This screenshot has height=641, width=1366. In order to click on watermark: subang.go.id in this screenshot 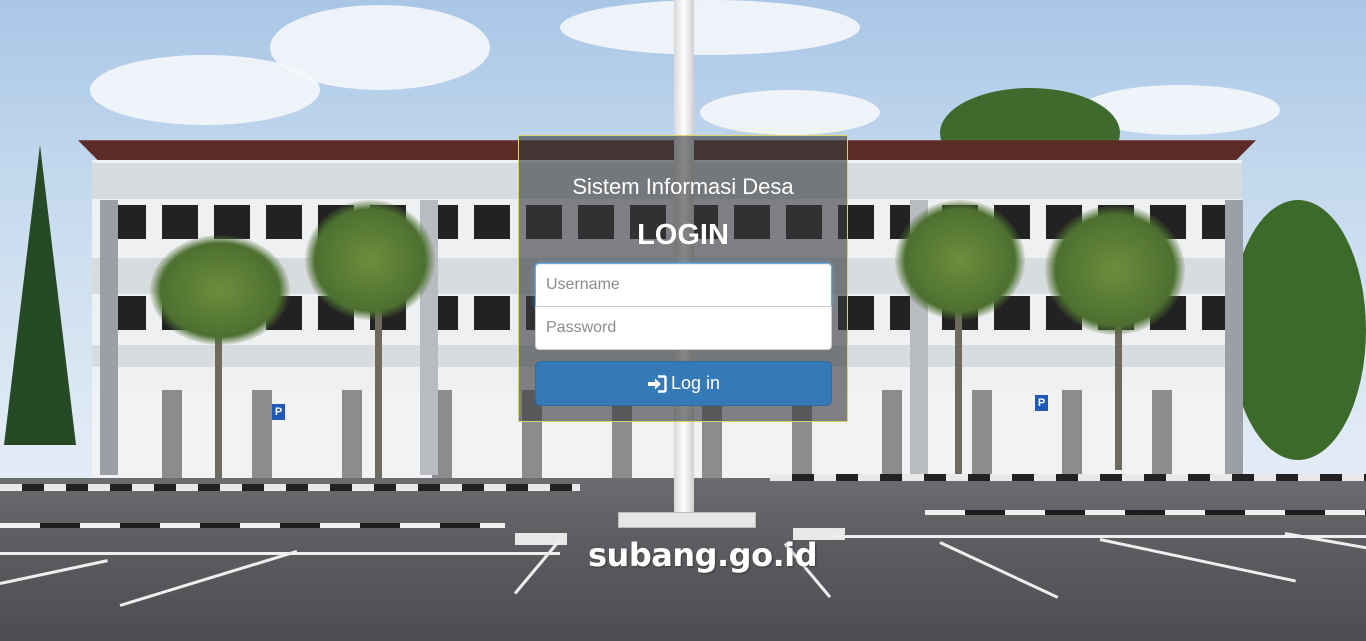, I will do `click(703, 555)`.